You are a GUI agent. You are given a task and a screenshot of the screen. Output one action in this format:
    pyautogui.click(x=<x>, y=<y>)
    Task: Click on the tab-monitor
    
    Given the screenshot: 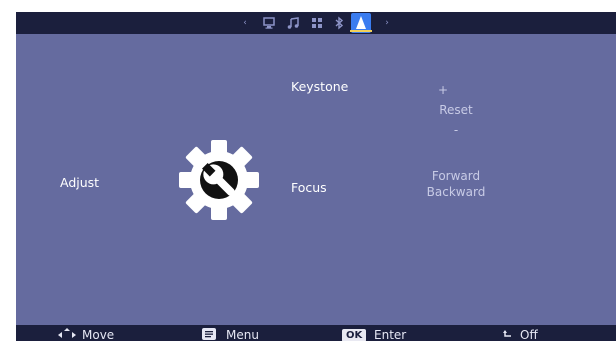 What is the action you would take?
    pyautogui.click(x=269, y=23)
    